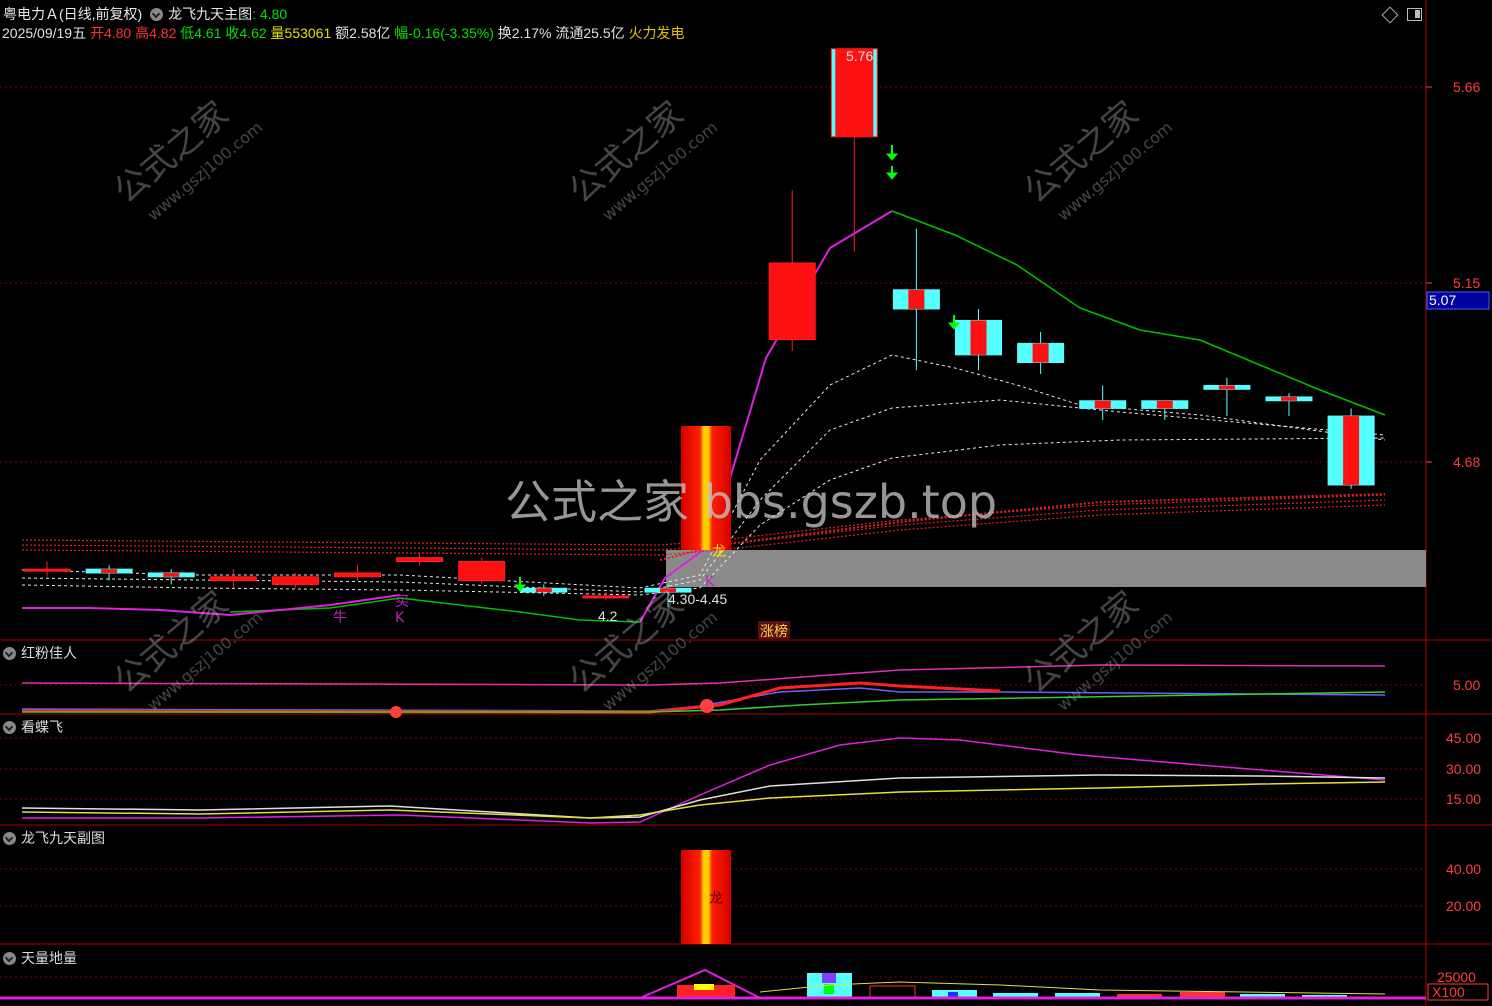 This screenshot has height=1006, width=1492. What do you see at coordinates (1448, 992) in the screenshot?
I see `panel4-unit: X100` at bounding box center [1448, 992].